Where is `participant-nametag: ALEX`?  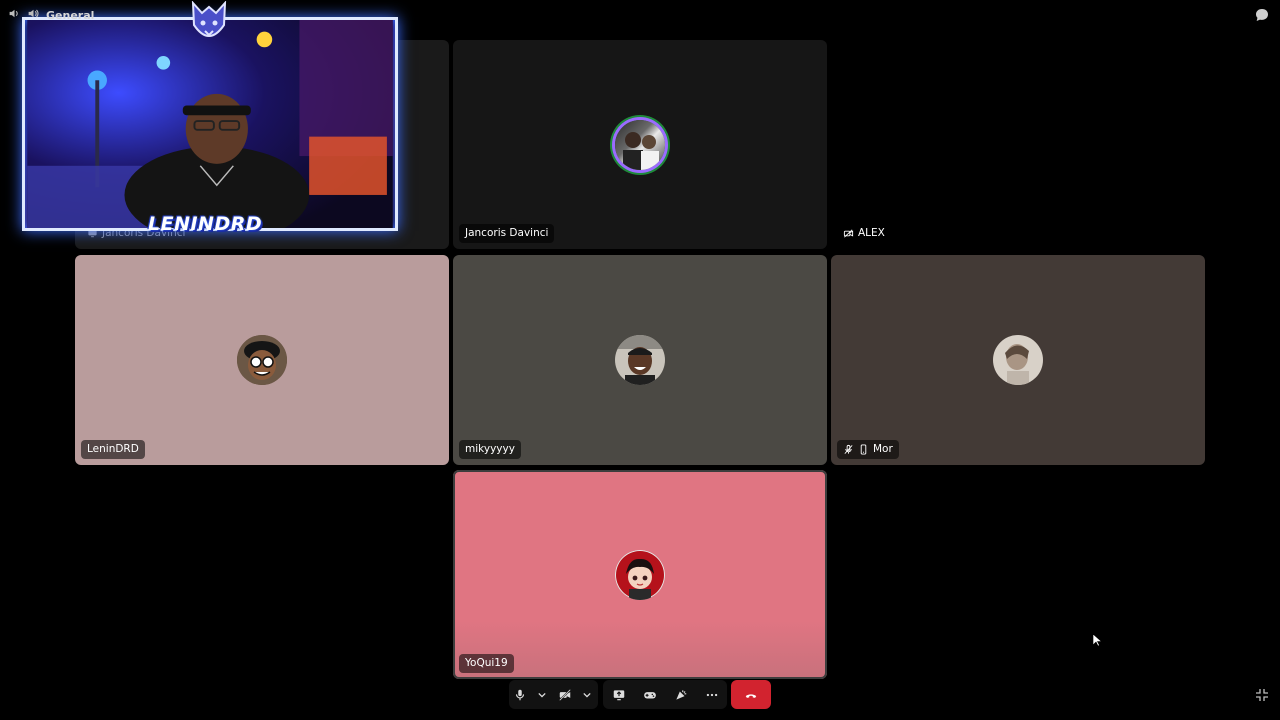
participant-nametag: ALEX is located at coordinates (864, 233).